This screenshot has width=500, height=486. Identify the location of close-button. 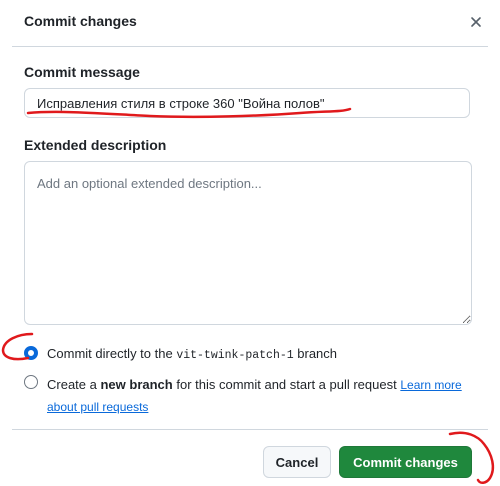
(476, 22).